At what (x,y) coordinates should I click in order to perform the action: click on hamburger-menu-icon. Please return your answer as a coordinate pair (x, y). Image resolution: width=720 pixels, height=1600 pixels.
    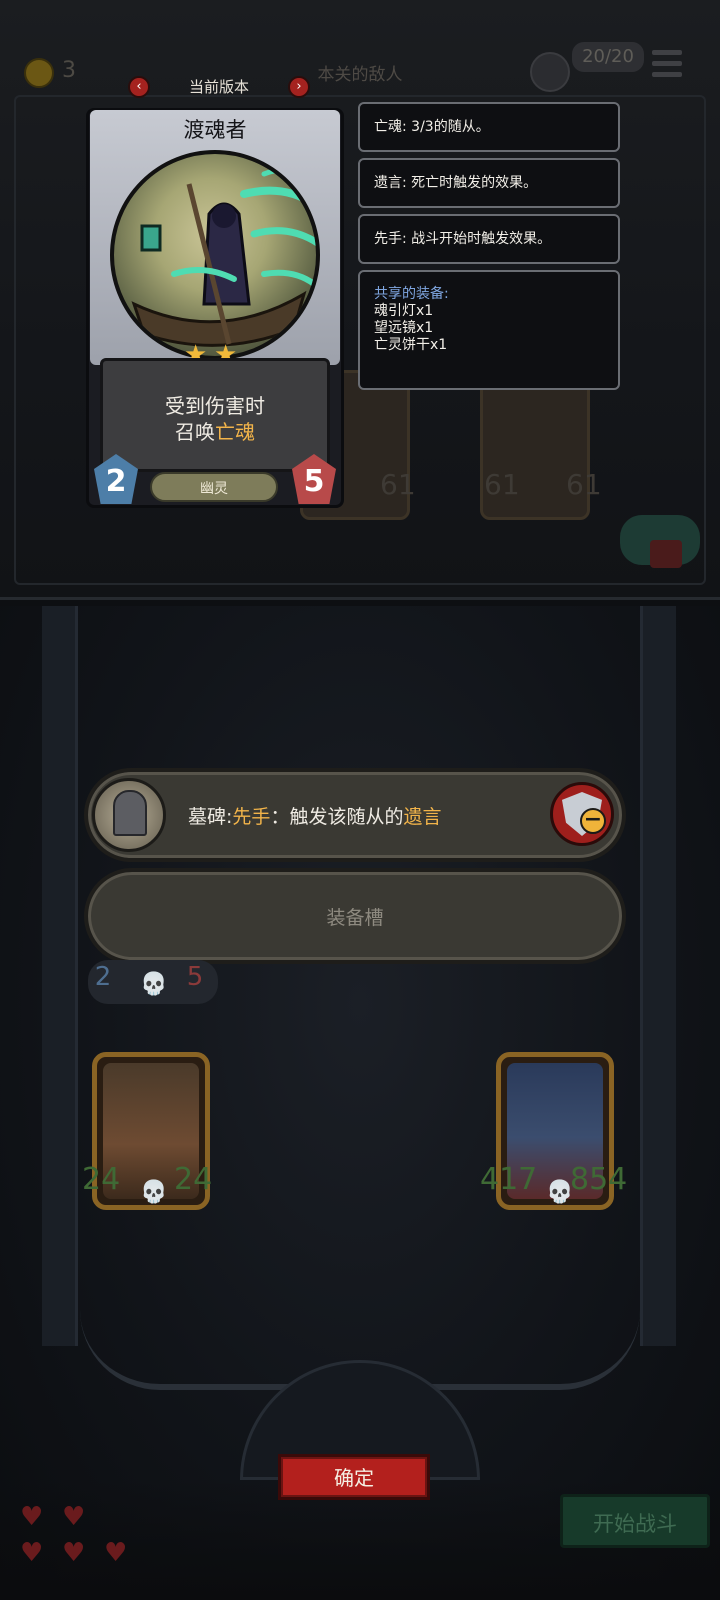
    Looking at the image, I should click on (667, 64).